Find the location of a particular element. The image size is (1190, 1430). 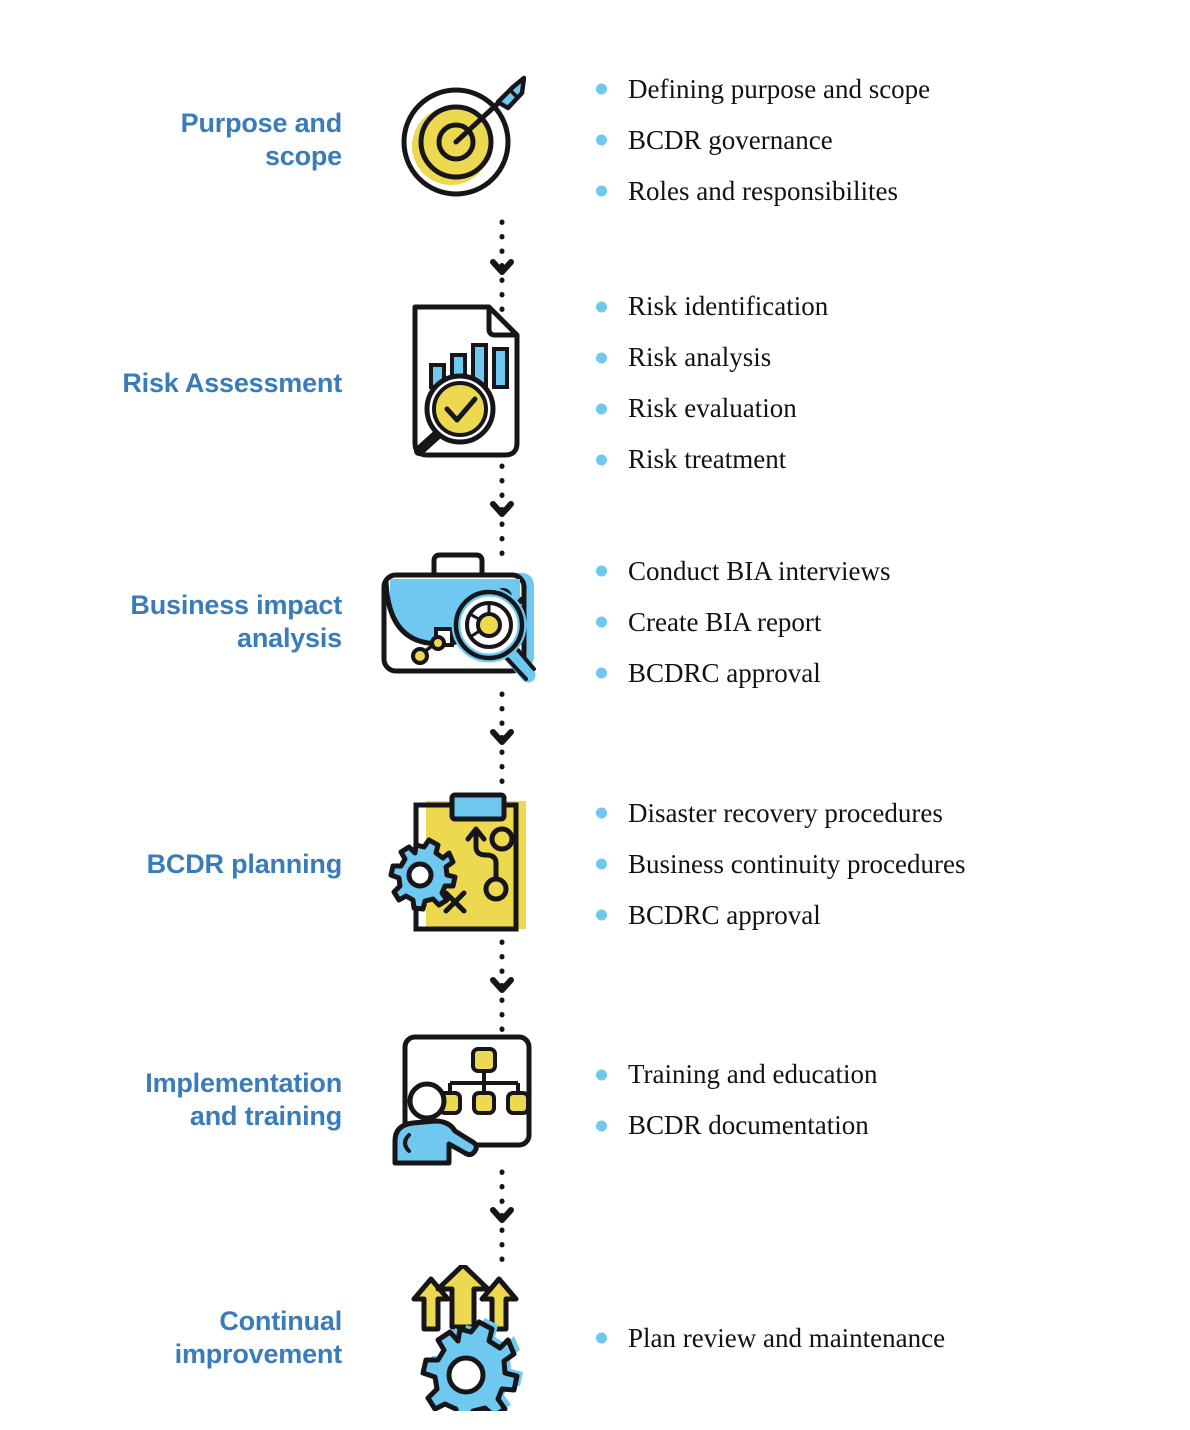

stage-title-line-2: analysis is located at coordinates (289, 638).